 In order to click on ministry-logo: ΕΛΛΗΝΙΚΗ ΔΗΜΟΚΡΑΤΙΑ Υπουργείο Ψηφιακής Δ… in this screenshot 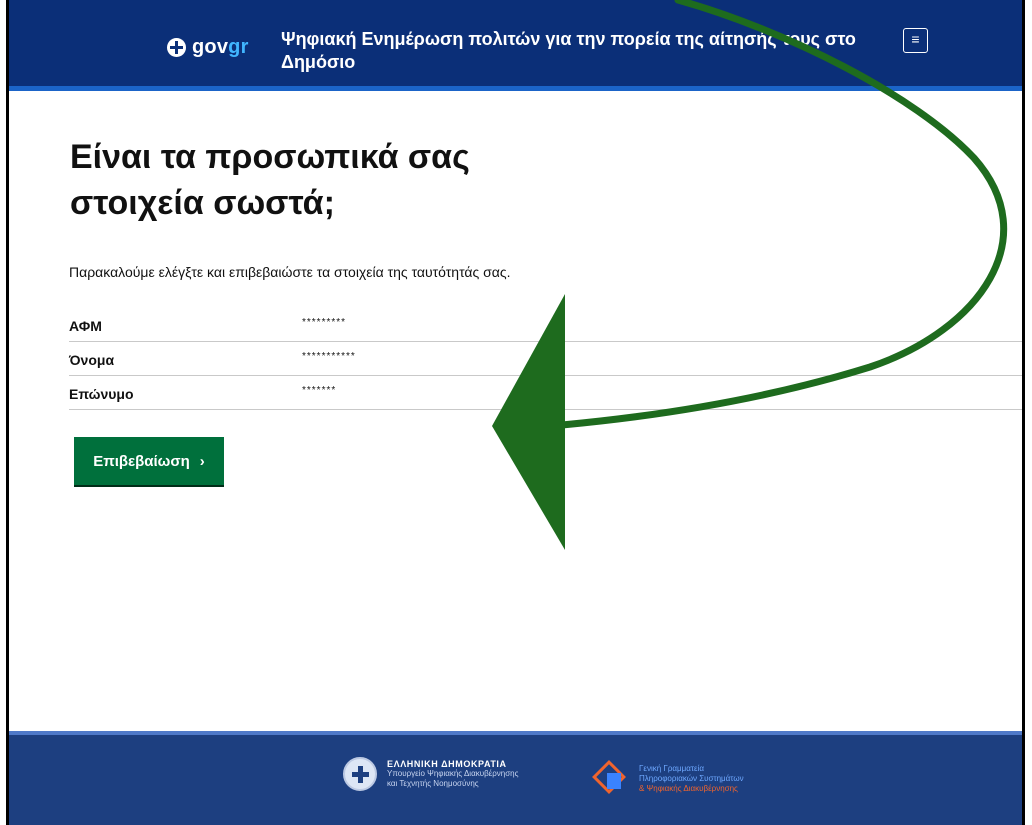, I will do `click(430, 774)`.